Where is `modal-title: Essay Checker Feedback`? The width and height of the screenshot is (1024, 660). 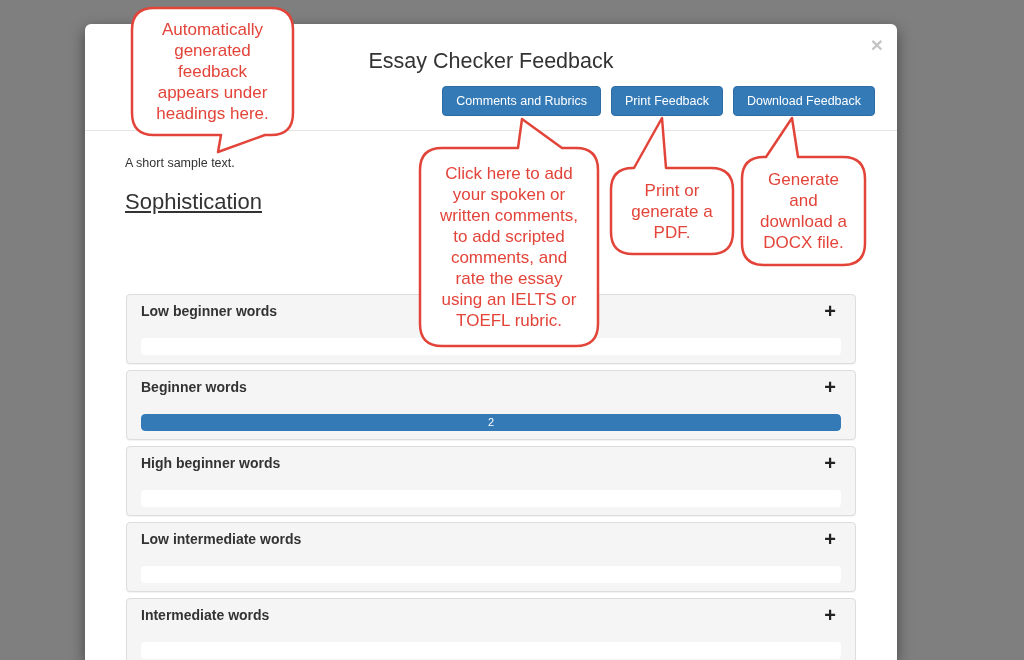 modal-title: Essay Checker Feedback is located at coordinates (491, 61).